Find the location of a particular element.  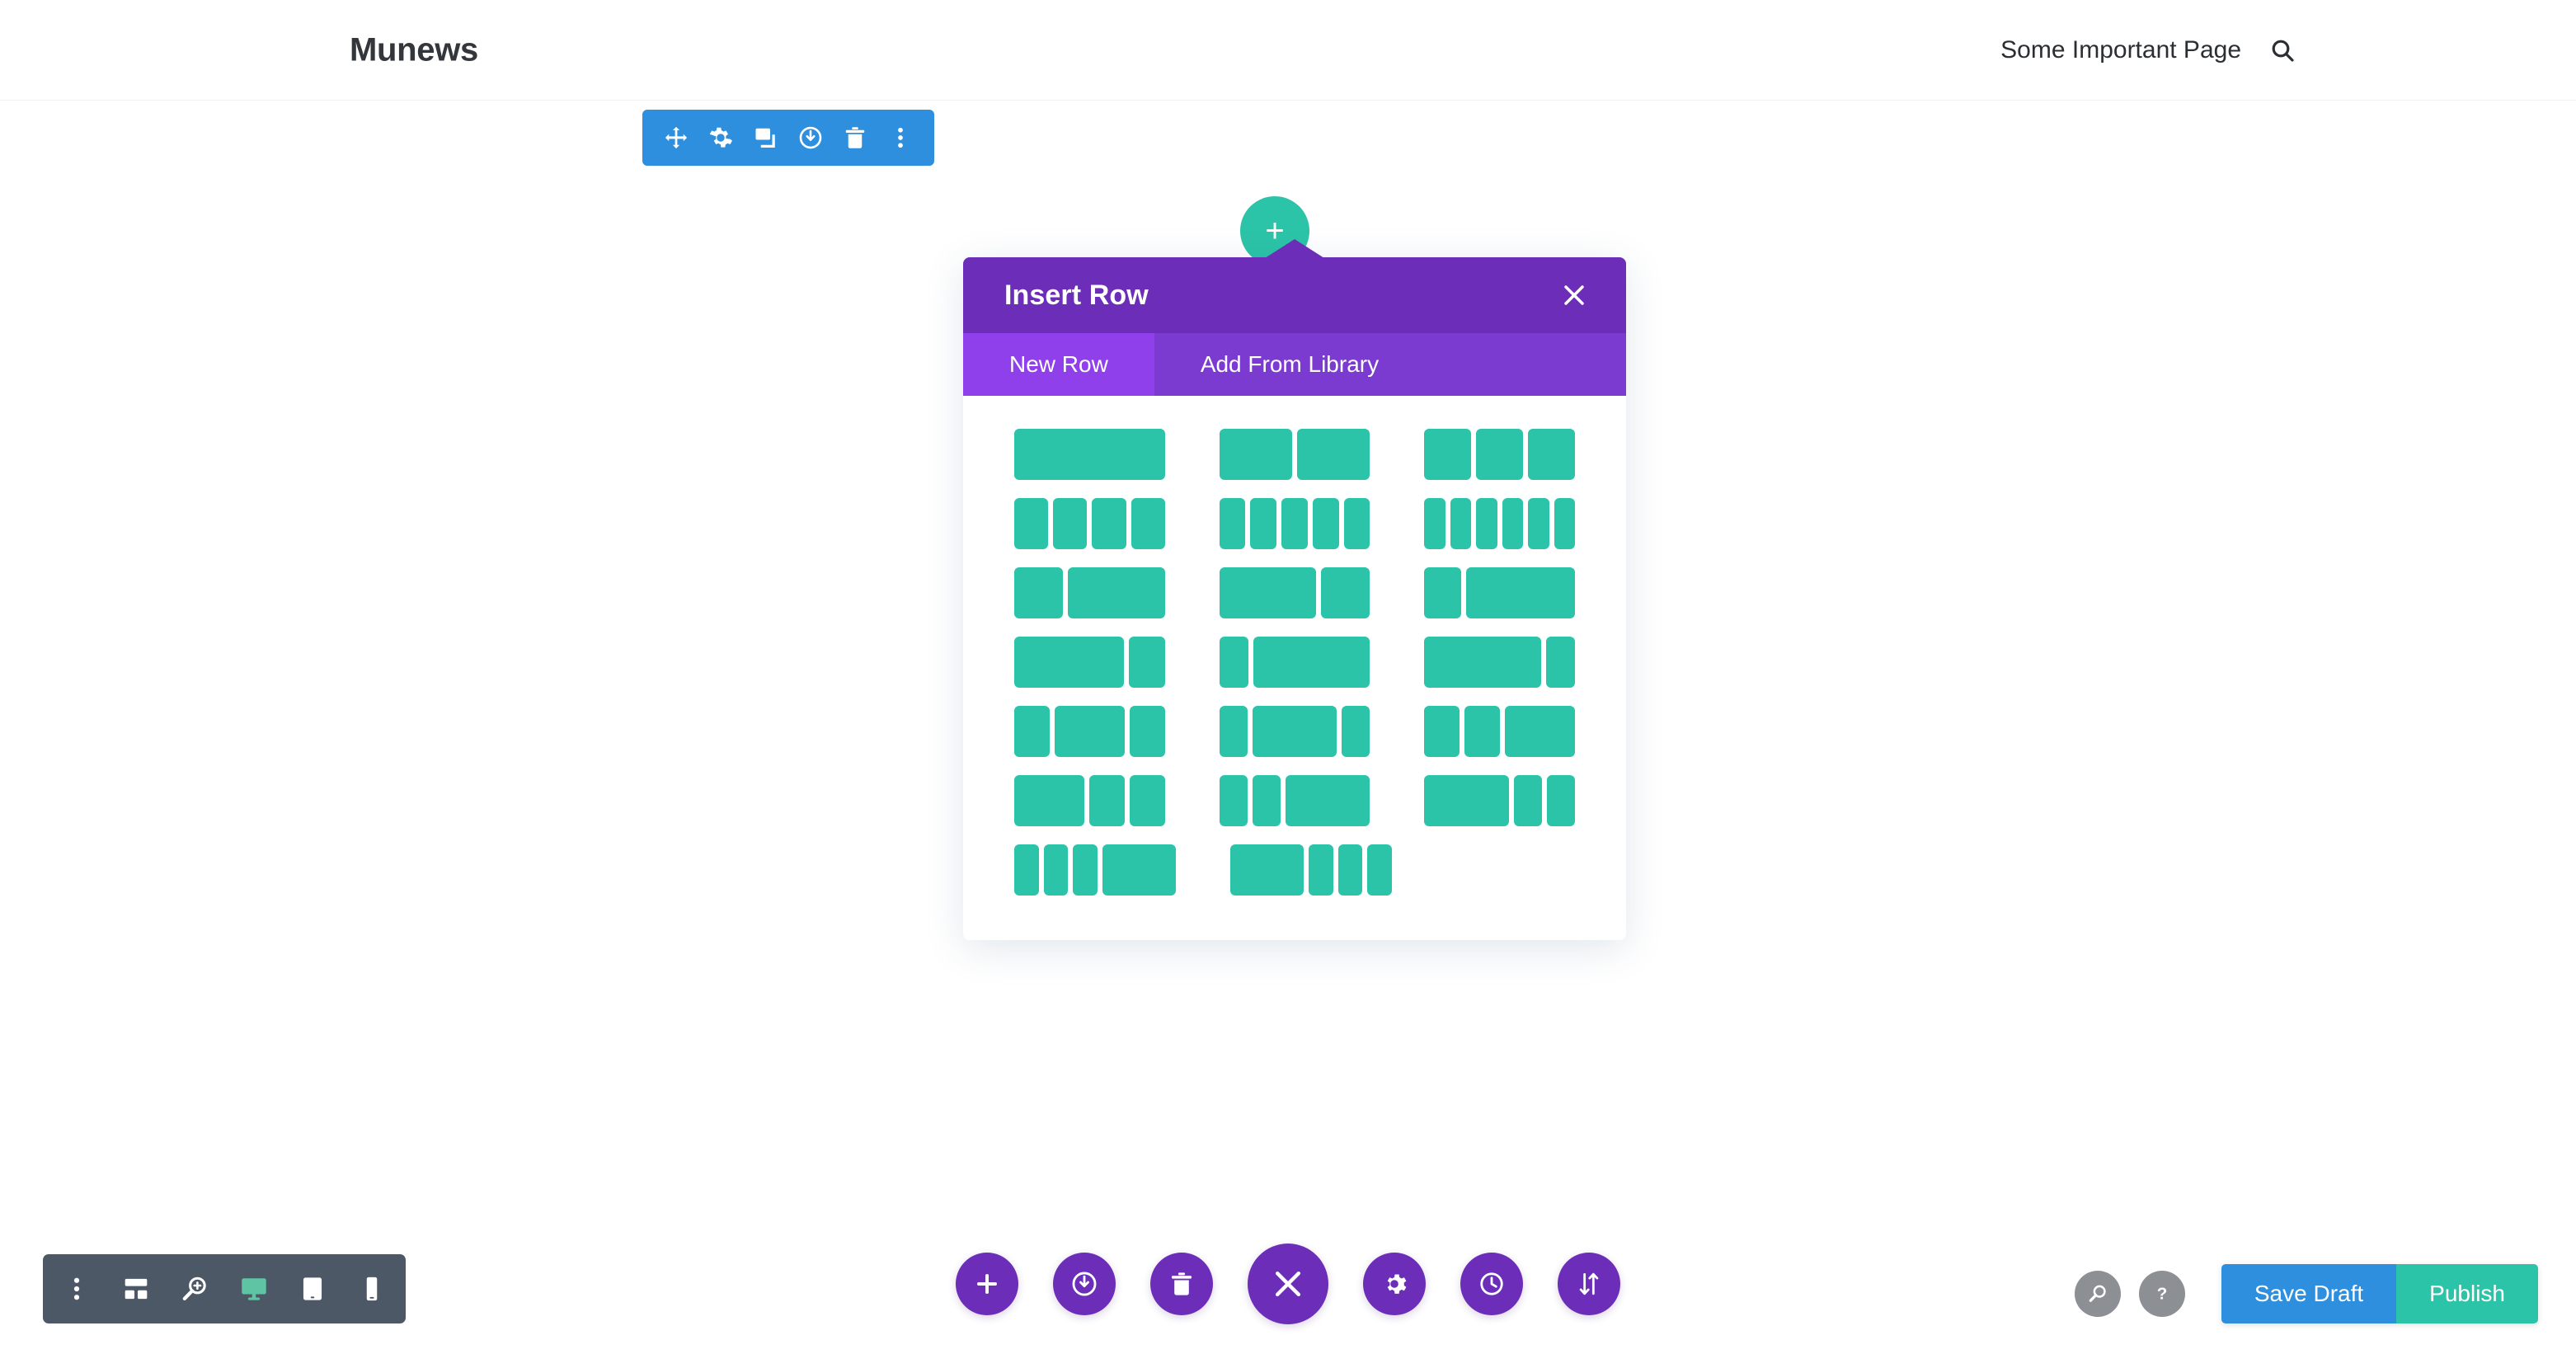

insert-row-modal: Insert Row New Row Add From Library is located at coordinates (1294, 589).